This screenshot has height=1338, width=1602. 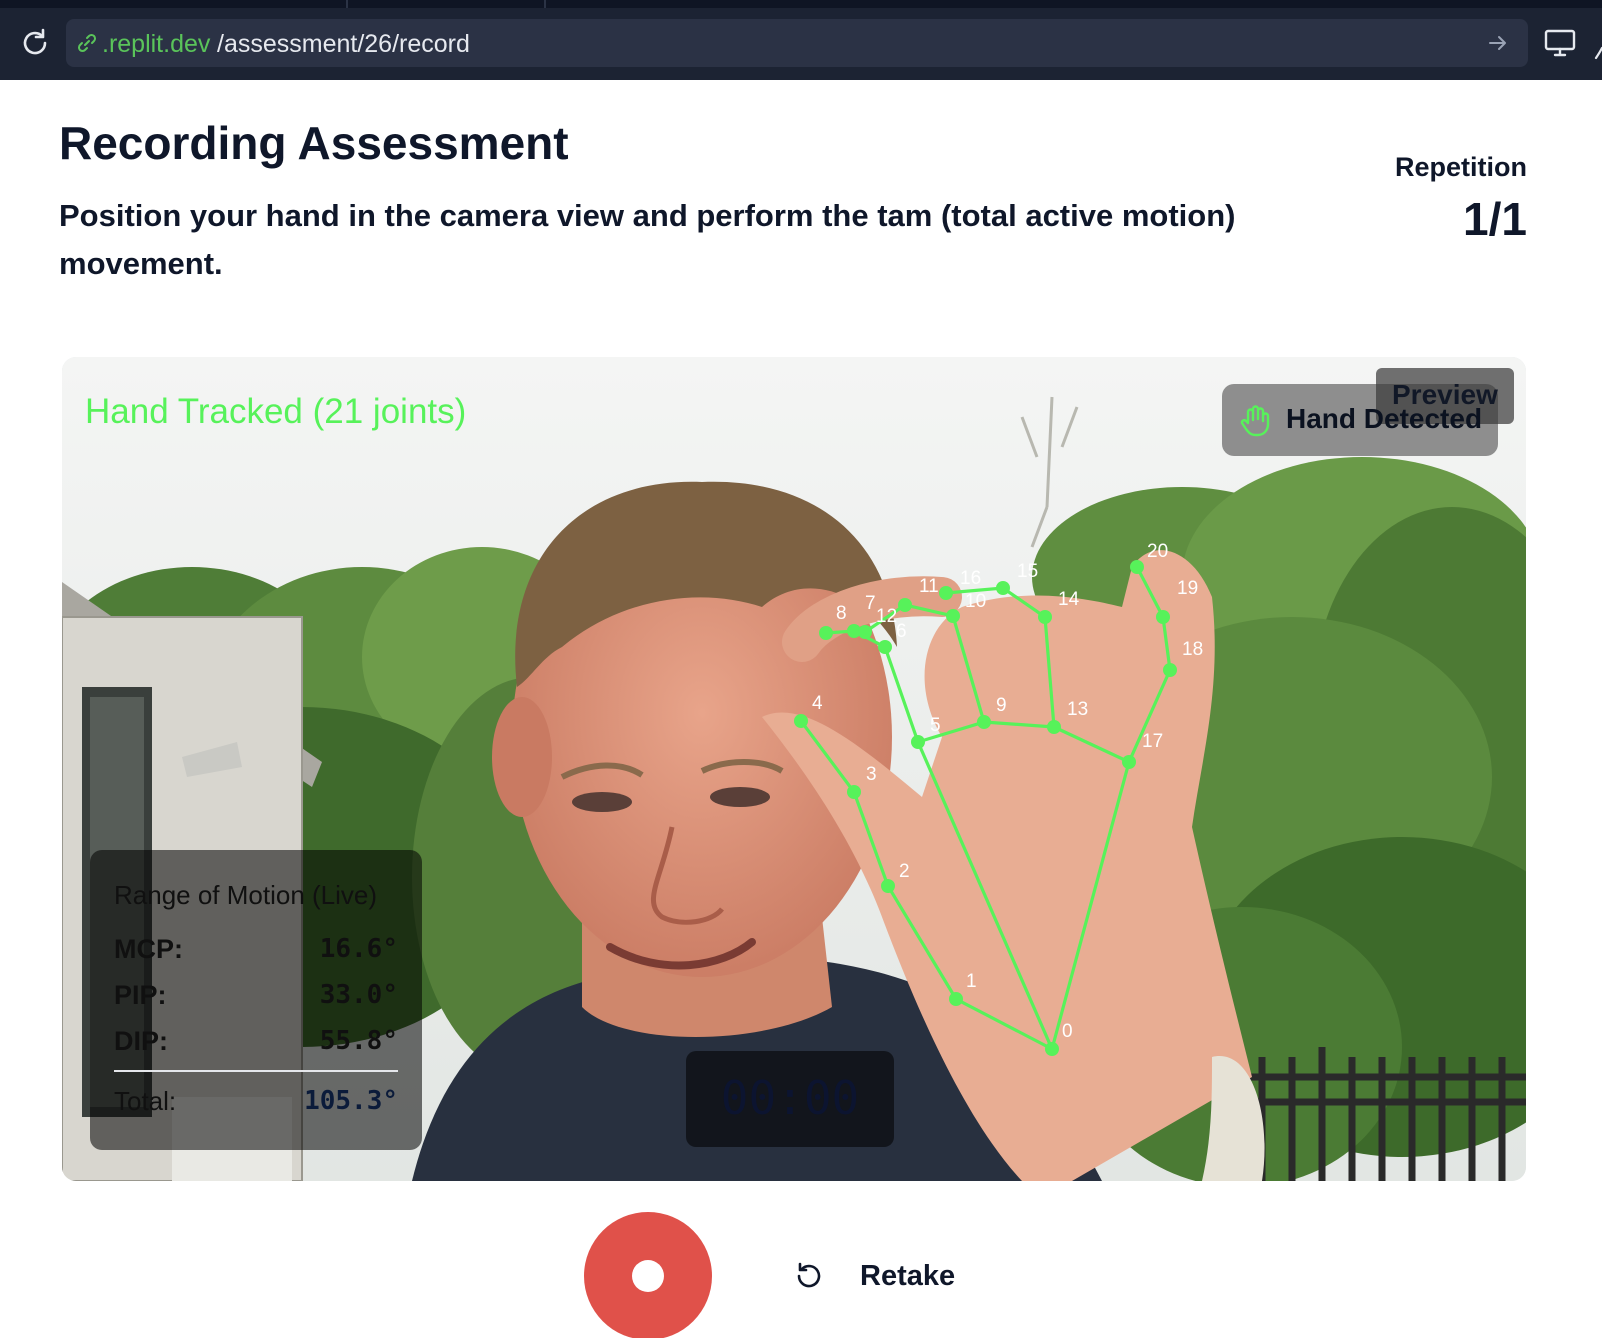 I want to click on rom-divider, so click(x=256, y=1071).